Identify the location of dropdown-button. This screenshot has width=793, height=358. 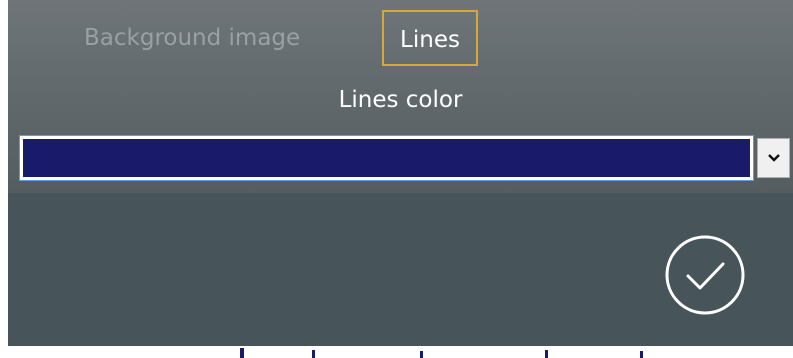
(773, 158).